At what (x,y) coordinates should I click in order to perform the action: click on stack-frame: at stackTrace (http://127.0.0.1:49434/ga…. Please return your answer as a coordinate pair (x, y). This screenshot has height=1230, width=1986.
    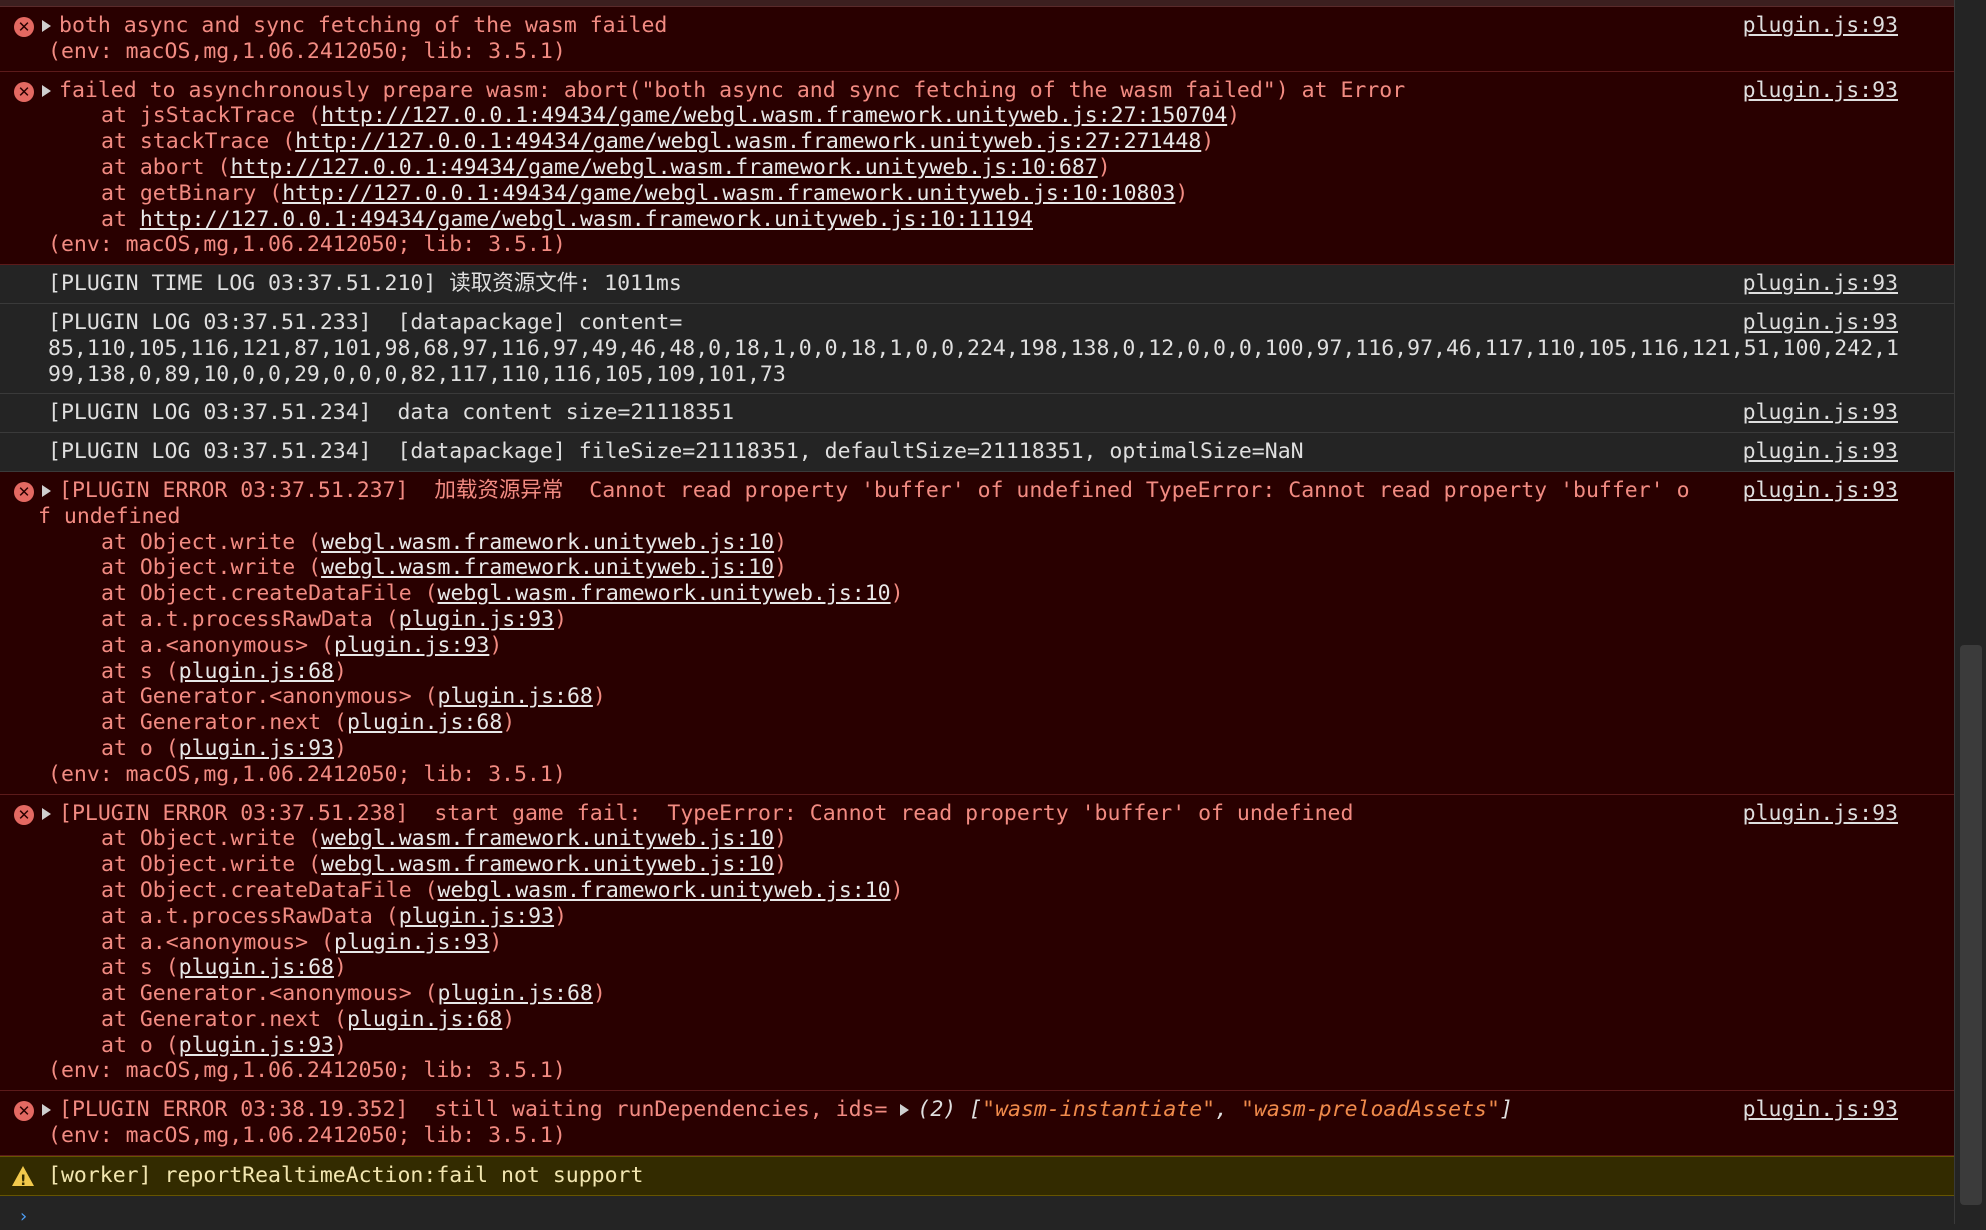
    Looking at the image, I should click on (658, 142).